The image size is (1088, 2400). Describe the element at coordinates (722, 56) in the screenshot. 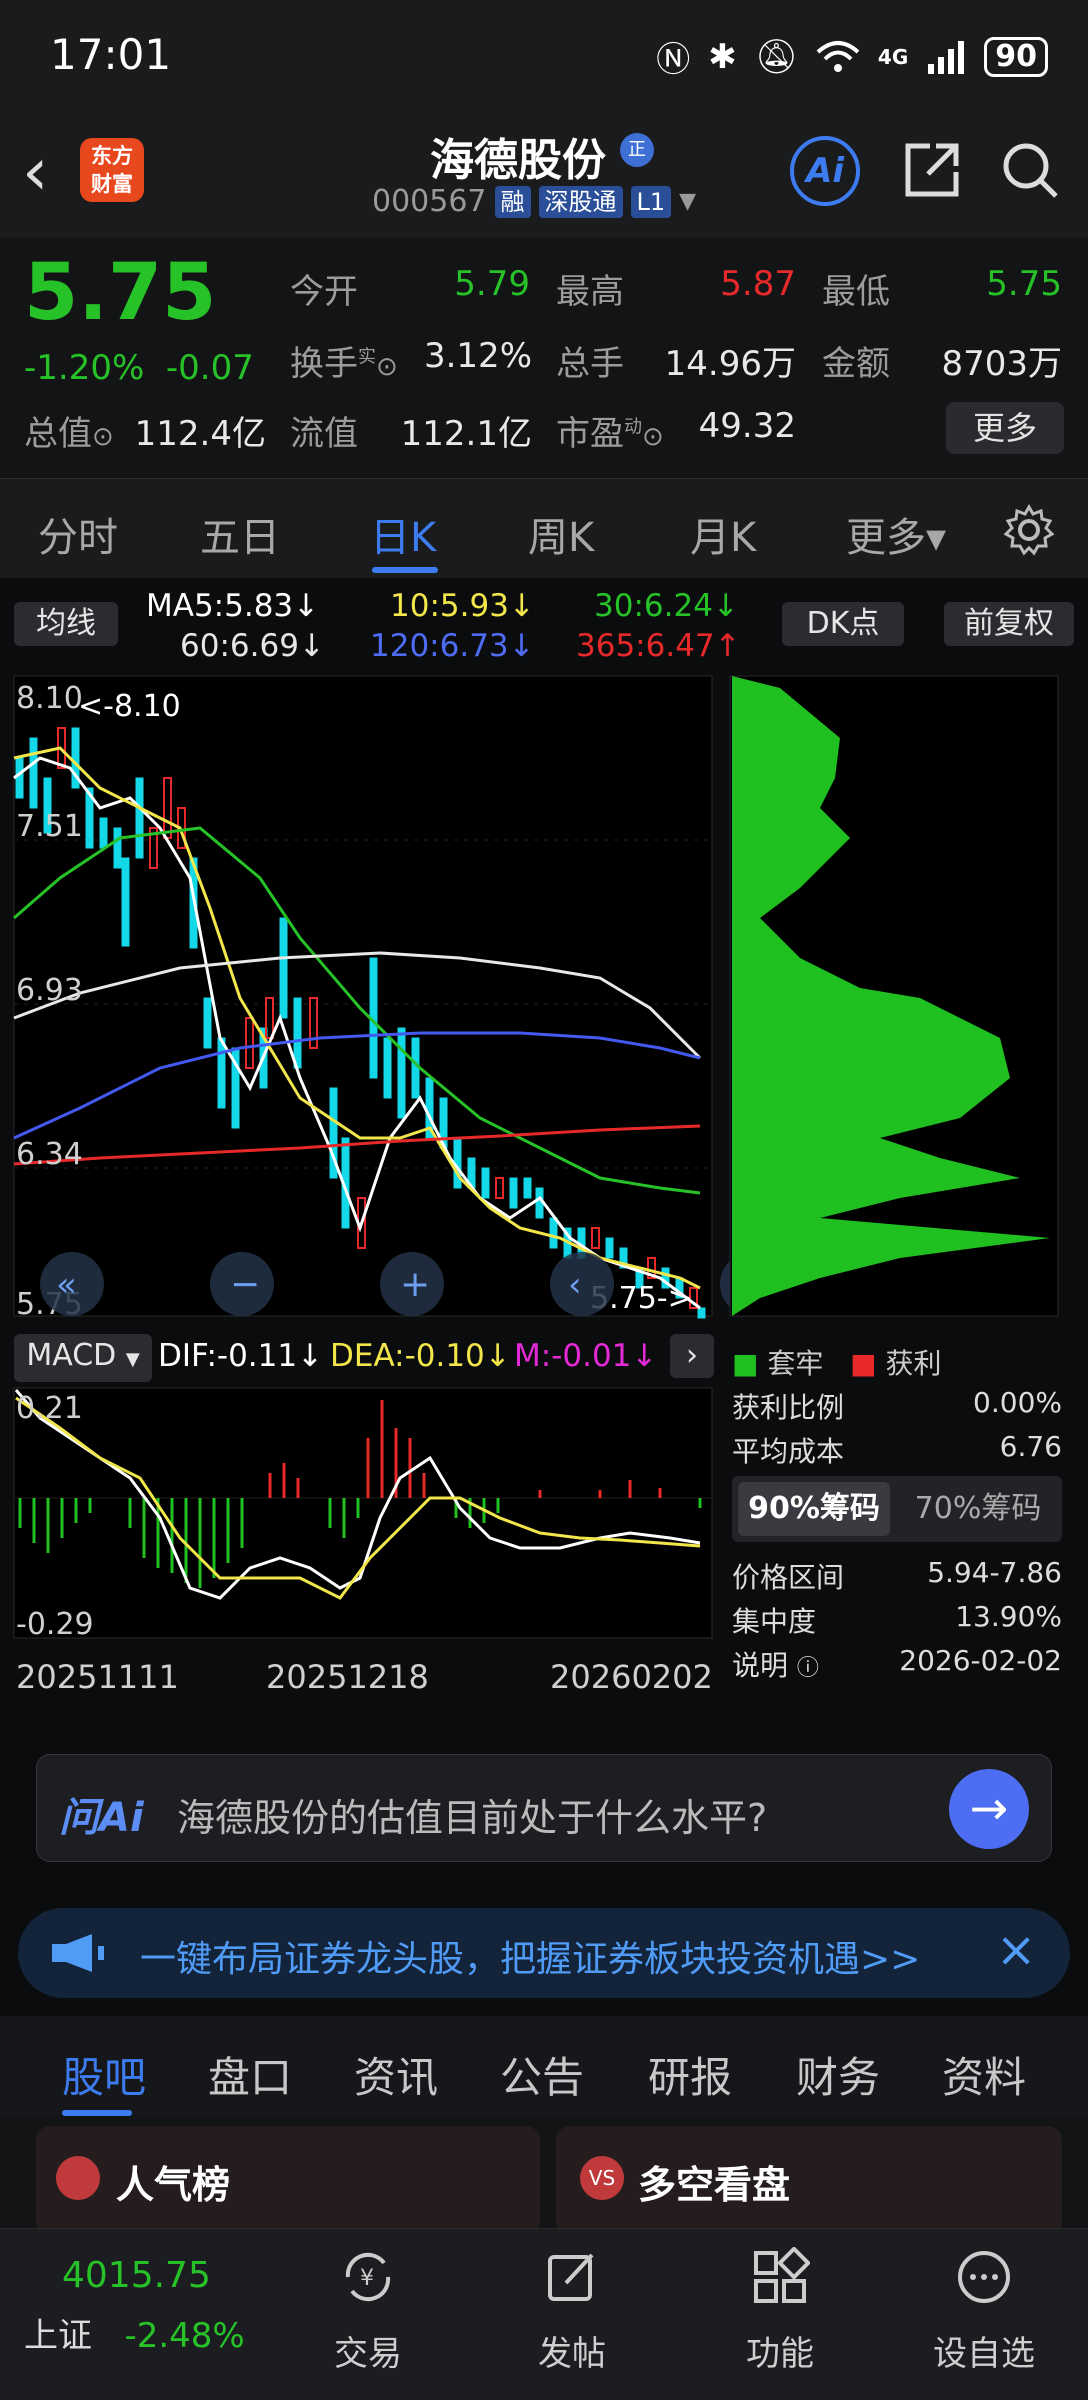

I see `bluetooth-icon: ✱` at that location.